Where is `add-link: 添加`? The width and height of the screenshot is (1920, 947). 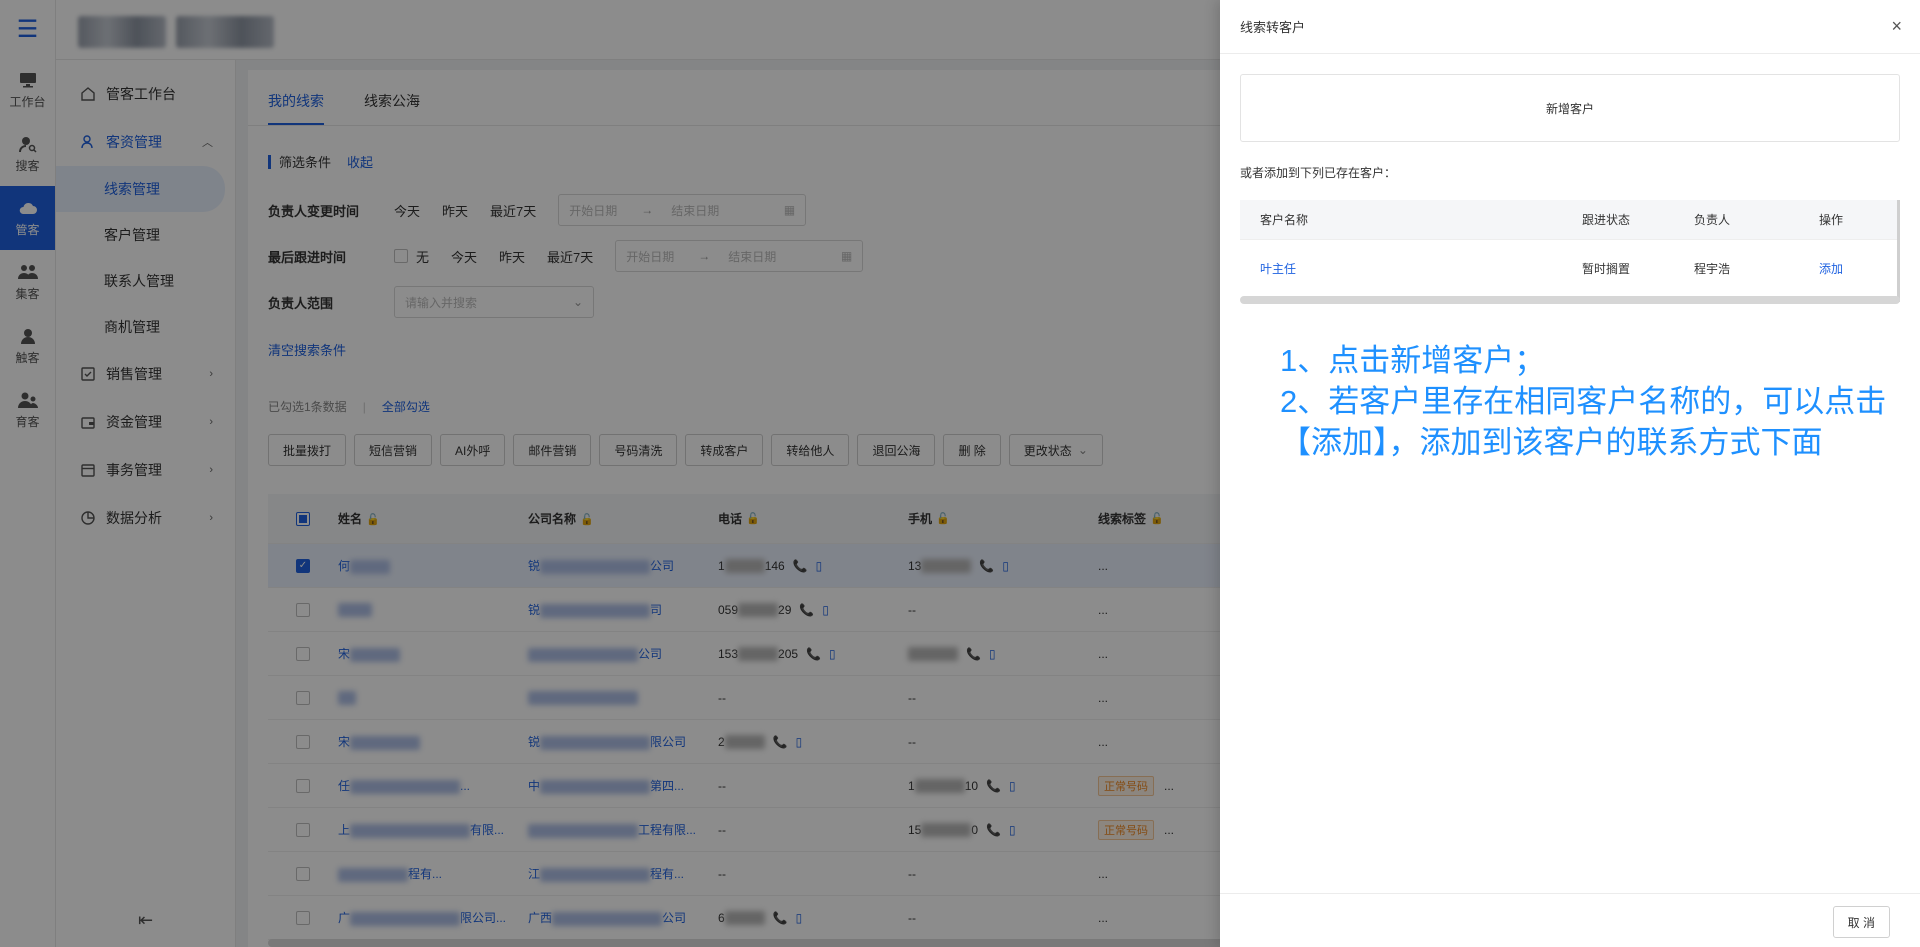
add-link: 添加 is located at coordinates (1831, 268).